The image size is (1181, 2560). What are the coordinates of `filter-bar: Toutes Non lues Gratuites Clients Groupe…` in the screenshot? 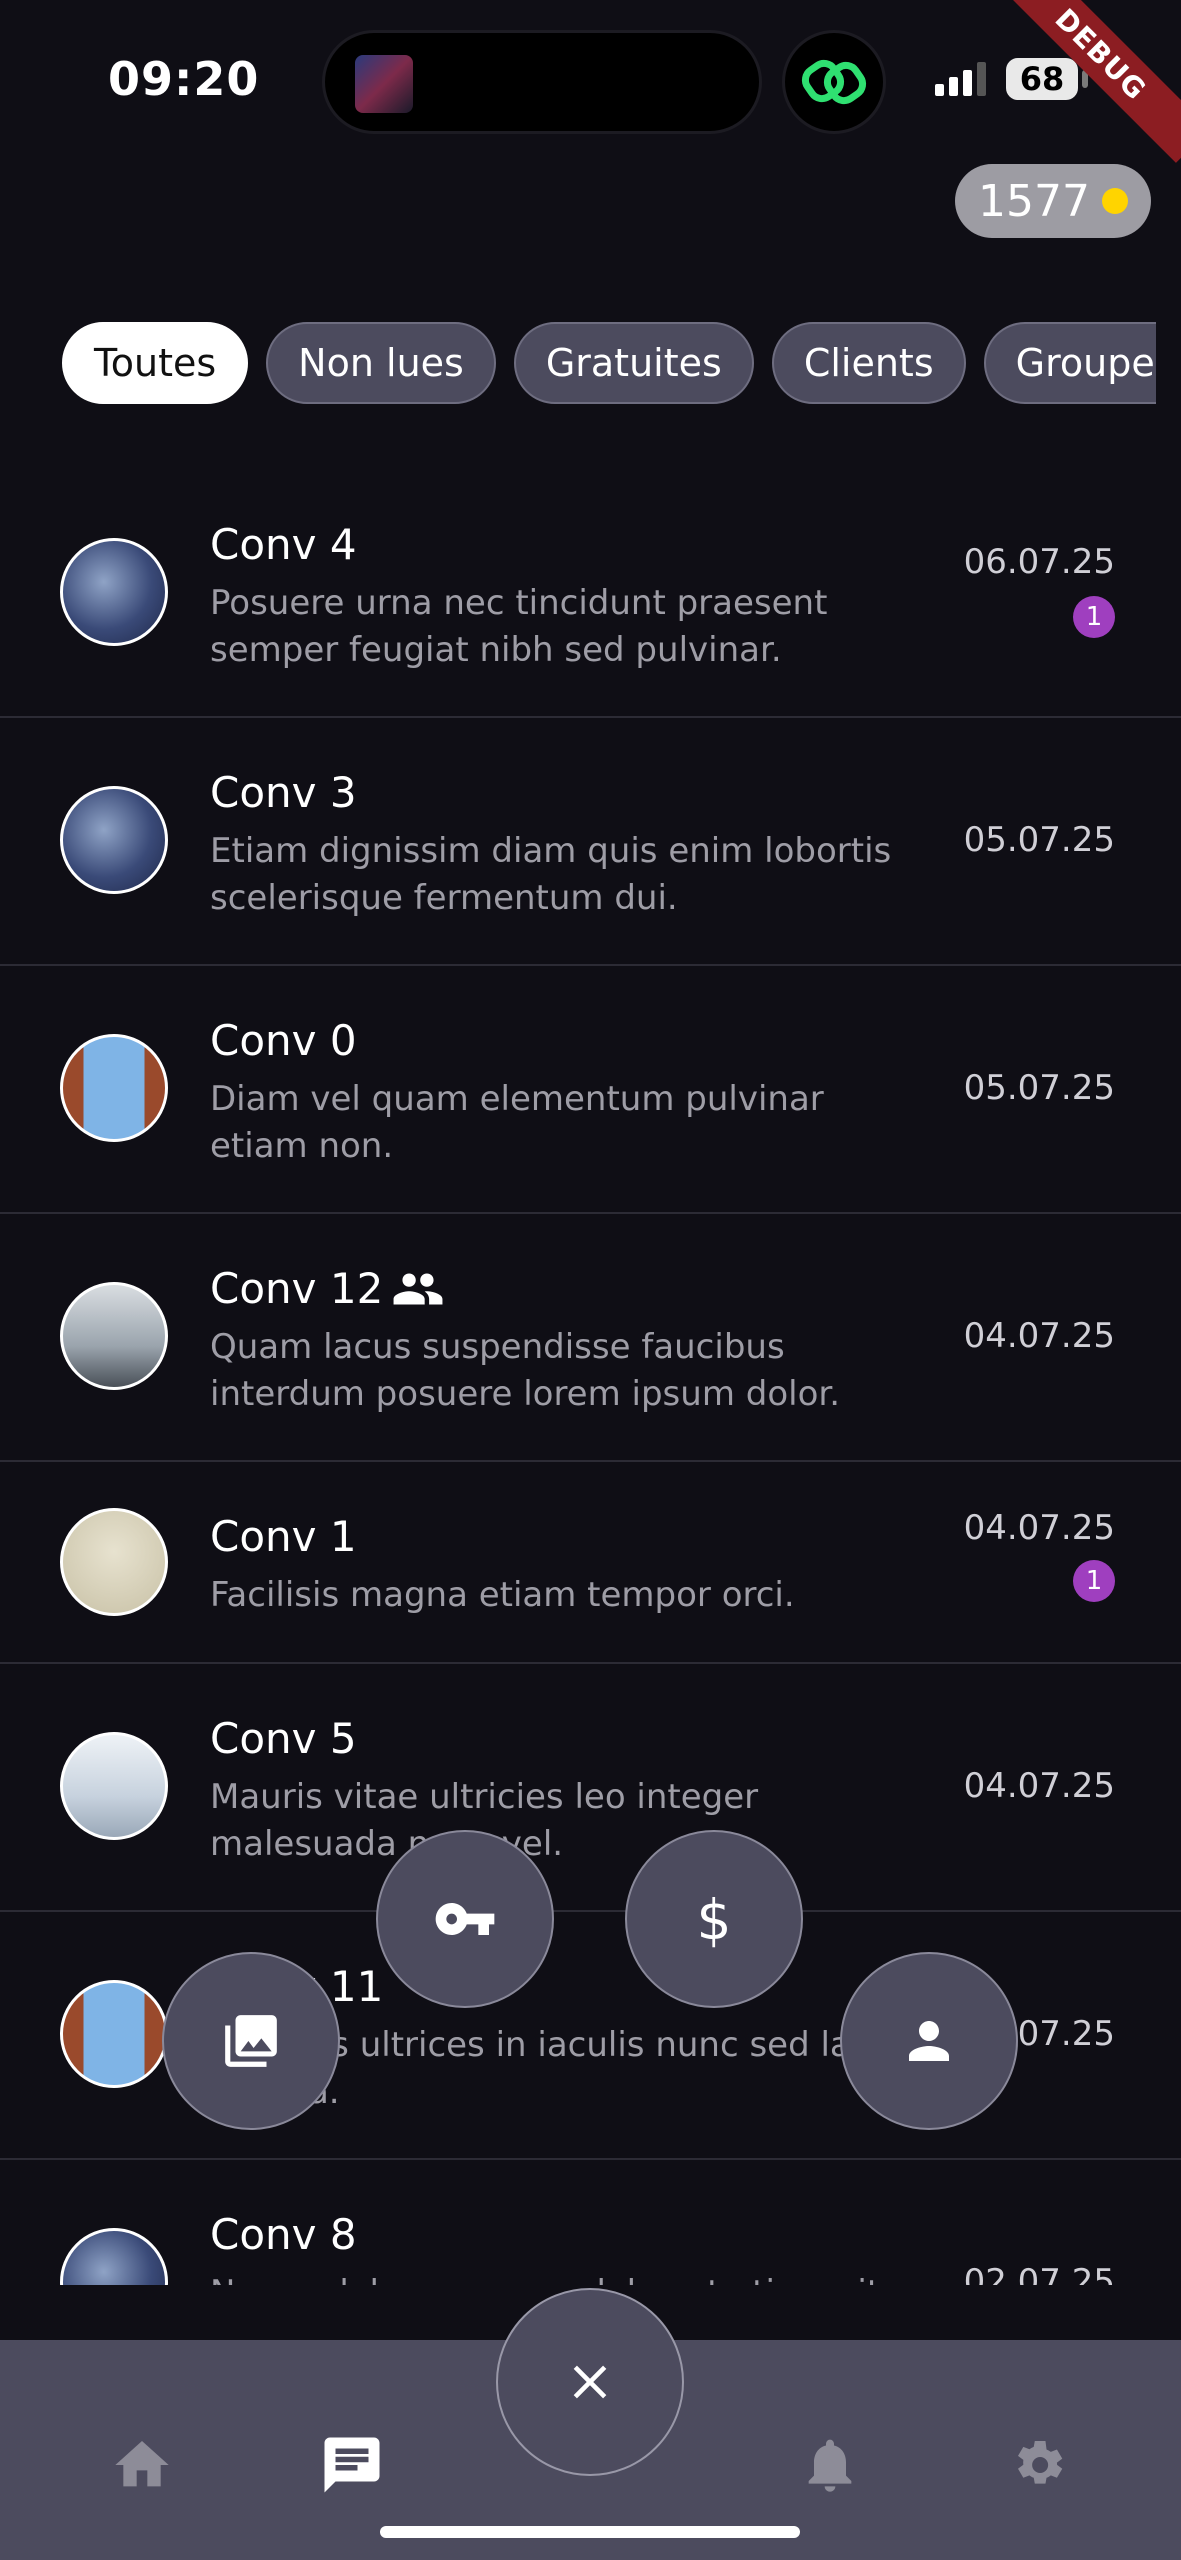 It's located at (609, 365).